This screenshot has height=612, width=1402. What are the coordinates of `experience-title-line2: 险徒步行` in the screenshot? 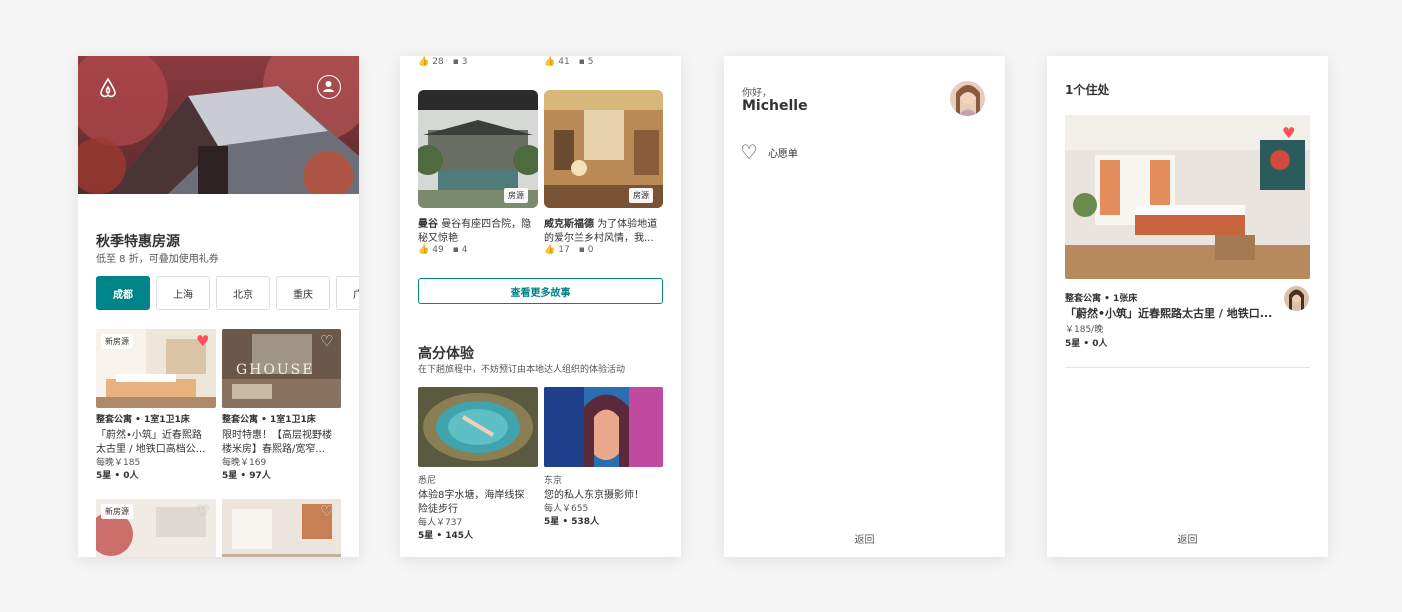 It's located at (438, 509).